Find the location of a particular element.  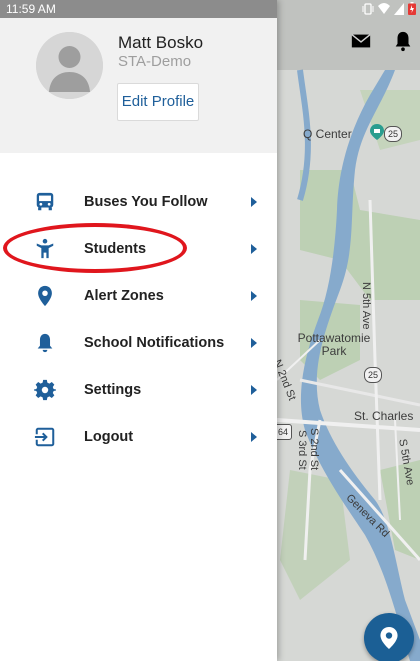

student-icon is located at coordinates (45, 248).